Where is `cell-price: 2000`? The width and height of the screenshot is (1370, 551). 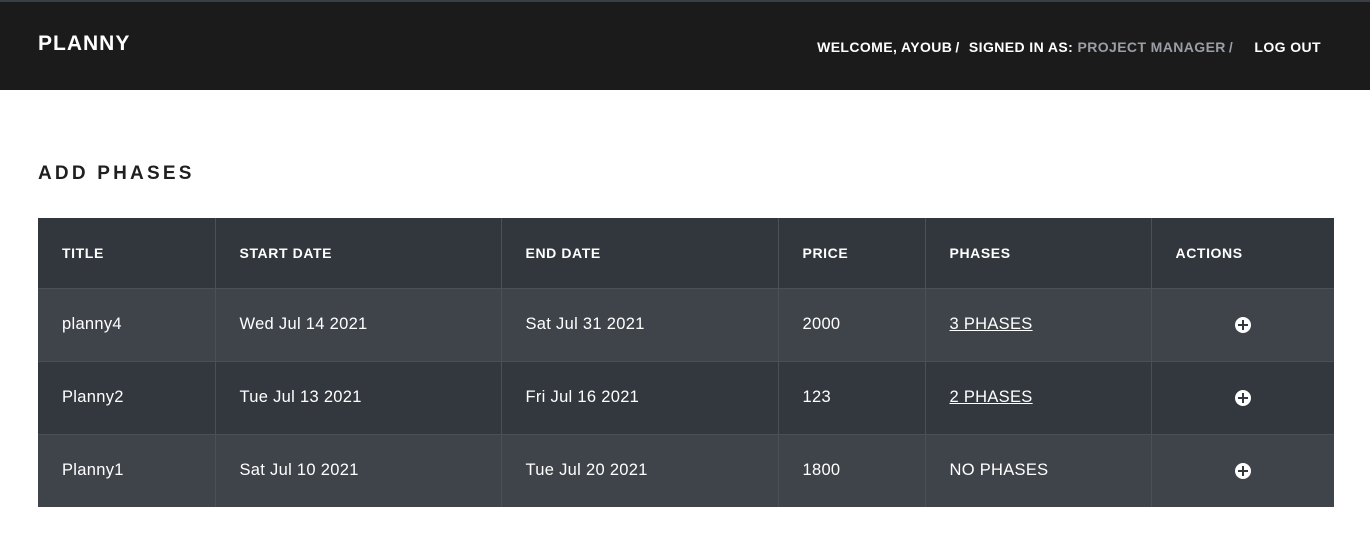
cell-price: 2000 is located at coordinates (852, 324).